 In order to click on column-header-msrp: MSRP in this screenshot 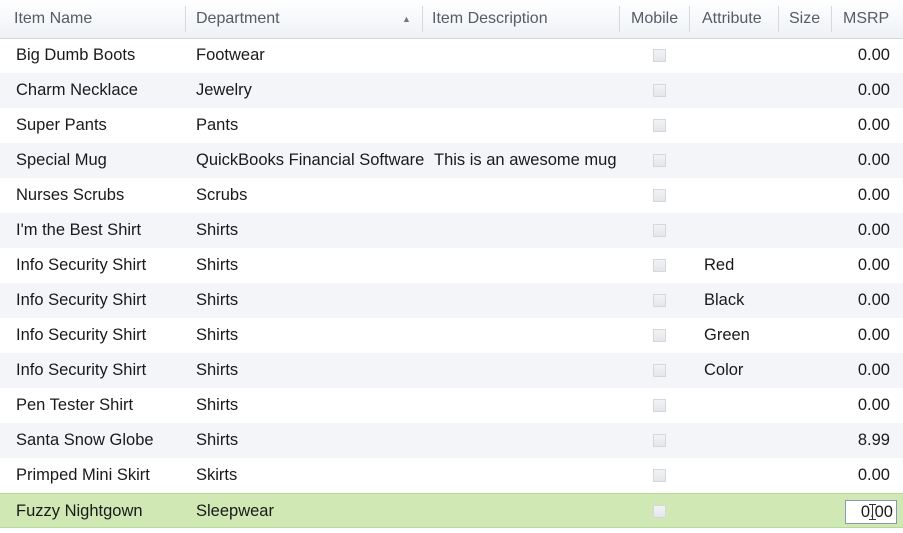, I will do `click(866, 19)`.